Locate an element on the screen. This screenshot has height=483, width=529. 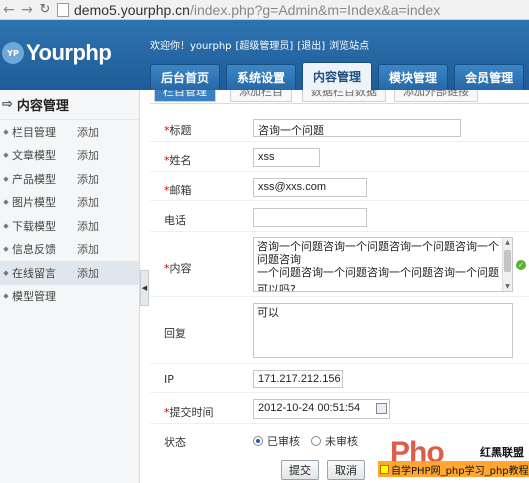
cancel-button: 取消 is located at coordinates (346, 470).